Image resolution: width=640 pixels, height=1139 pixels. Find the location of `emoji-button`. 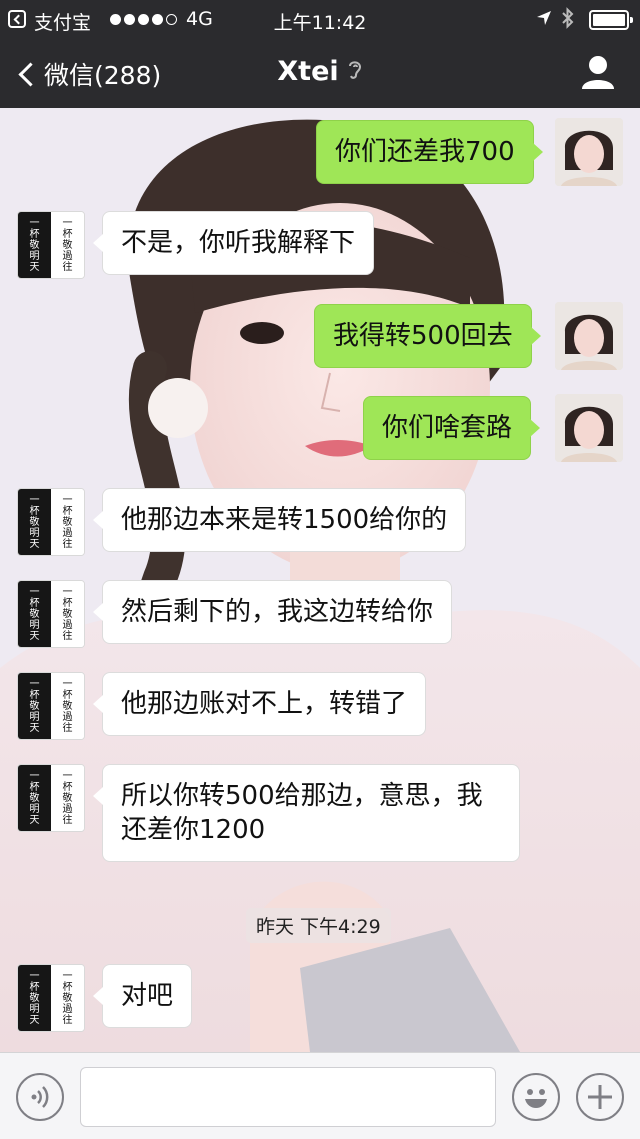

emoji-button is located at coordinates (536, 1097).